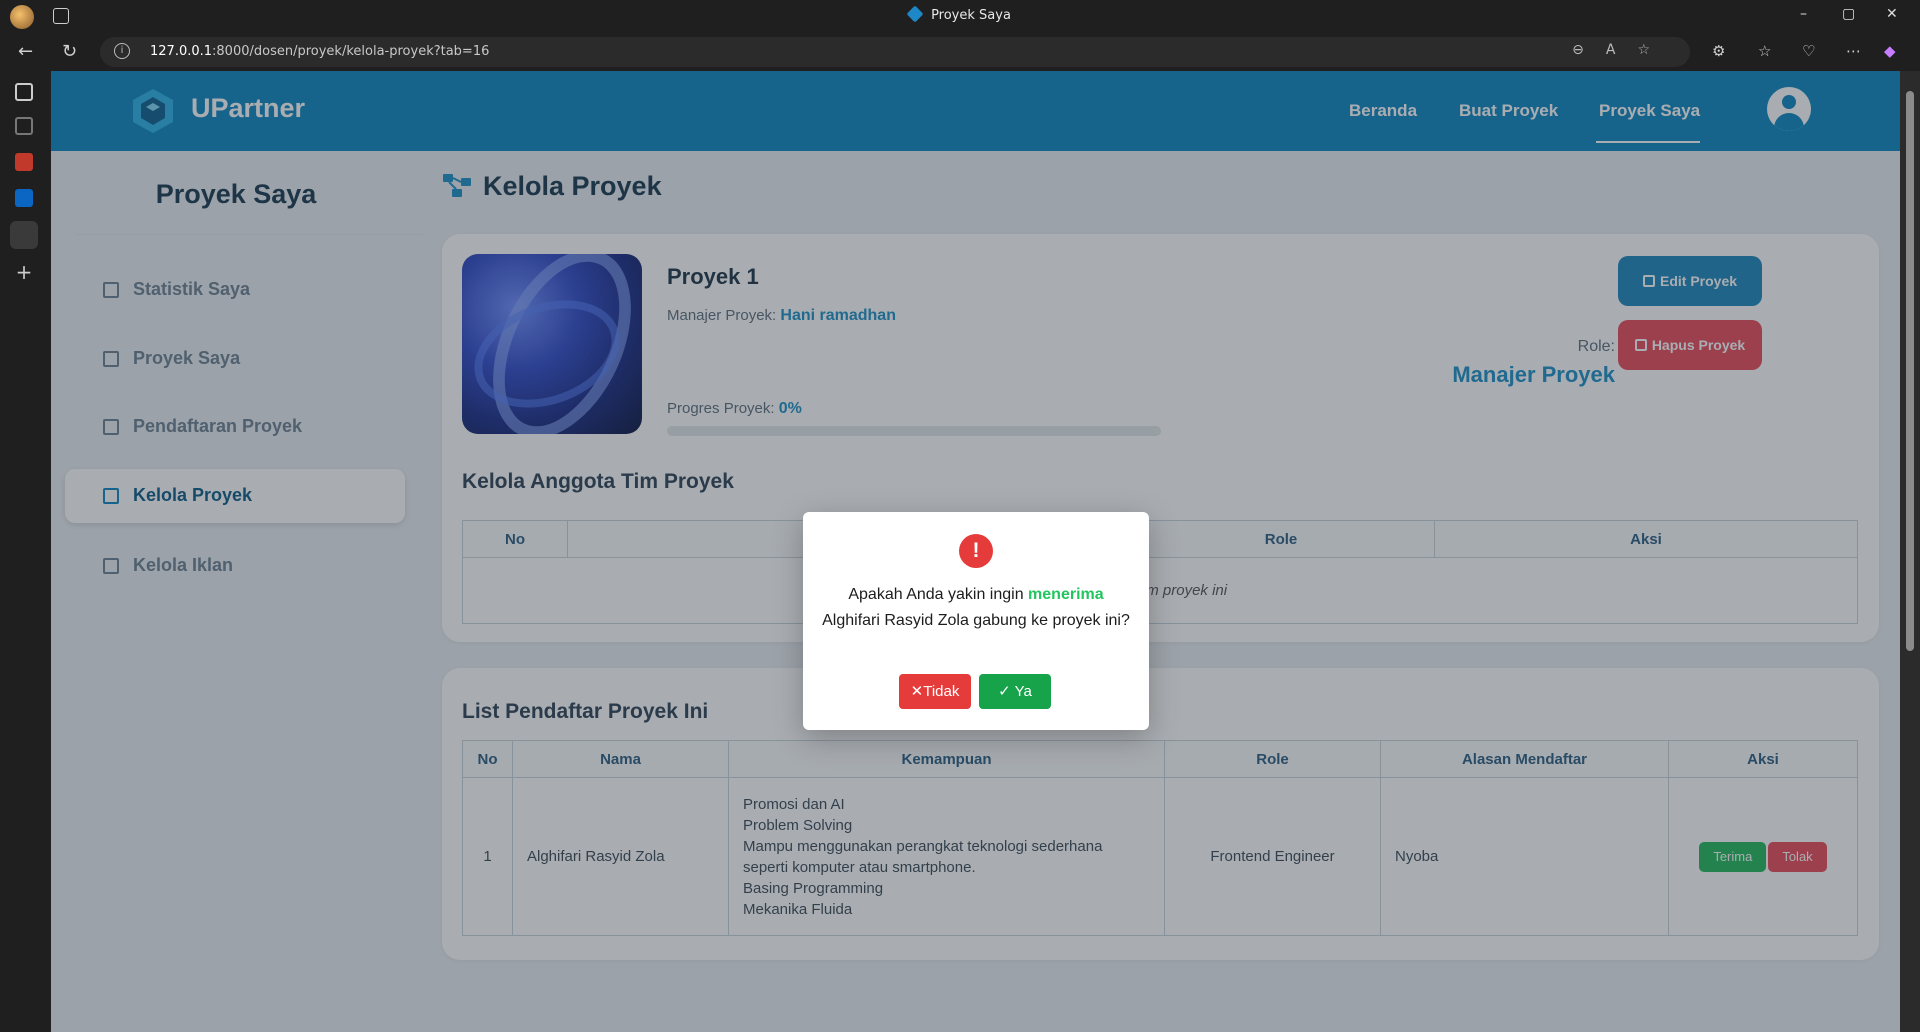 This screenshot has width=1920, height=1032. I want to click on address-actions: ⊖A☆, so click(1622, 50).